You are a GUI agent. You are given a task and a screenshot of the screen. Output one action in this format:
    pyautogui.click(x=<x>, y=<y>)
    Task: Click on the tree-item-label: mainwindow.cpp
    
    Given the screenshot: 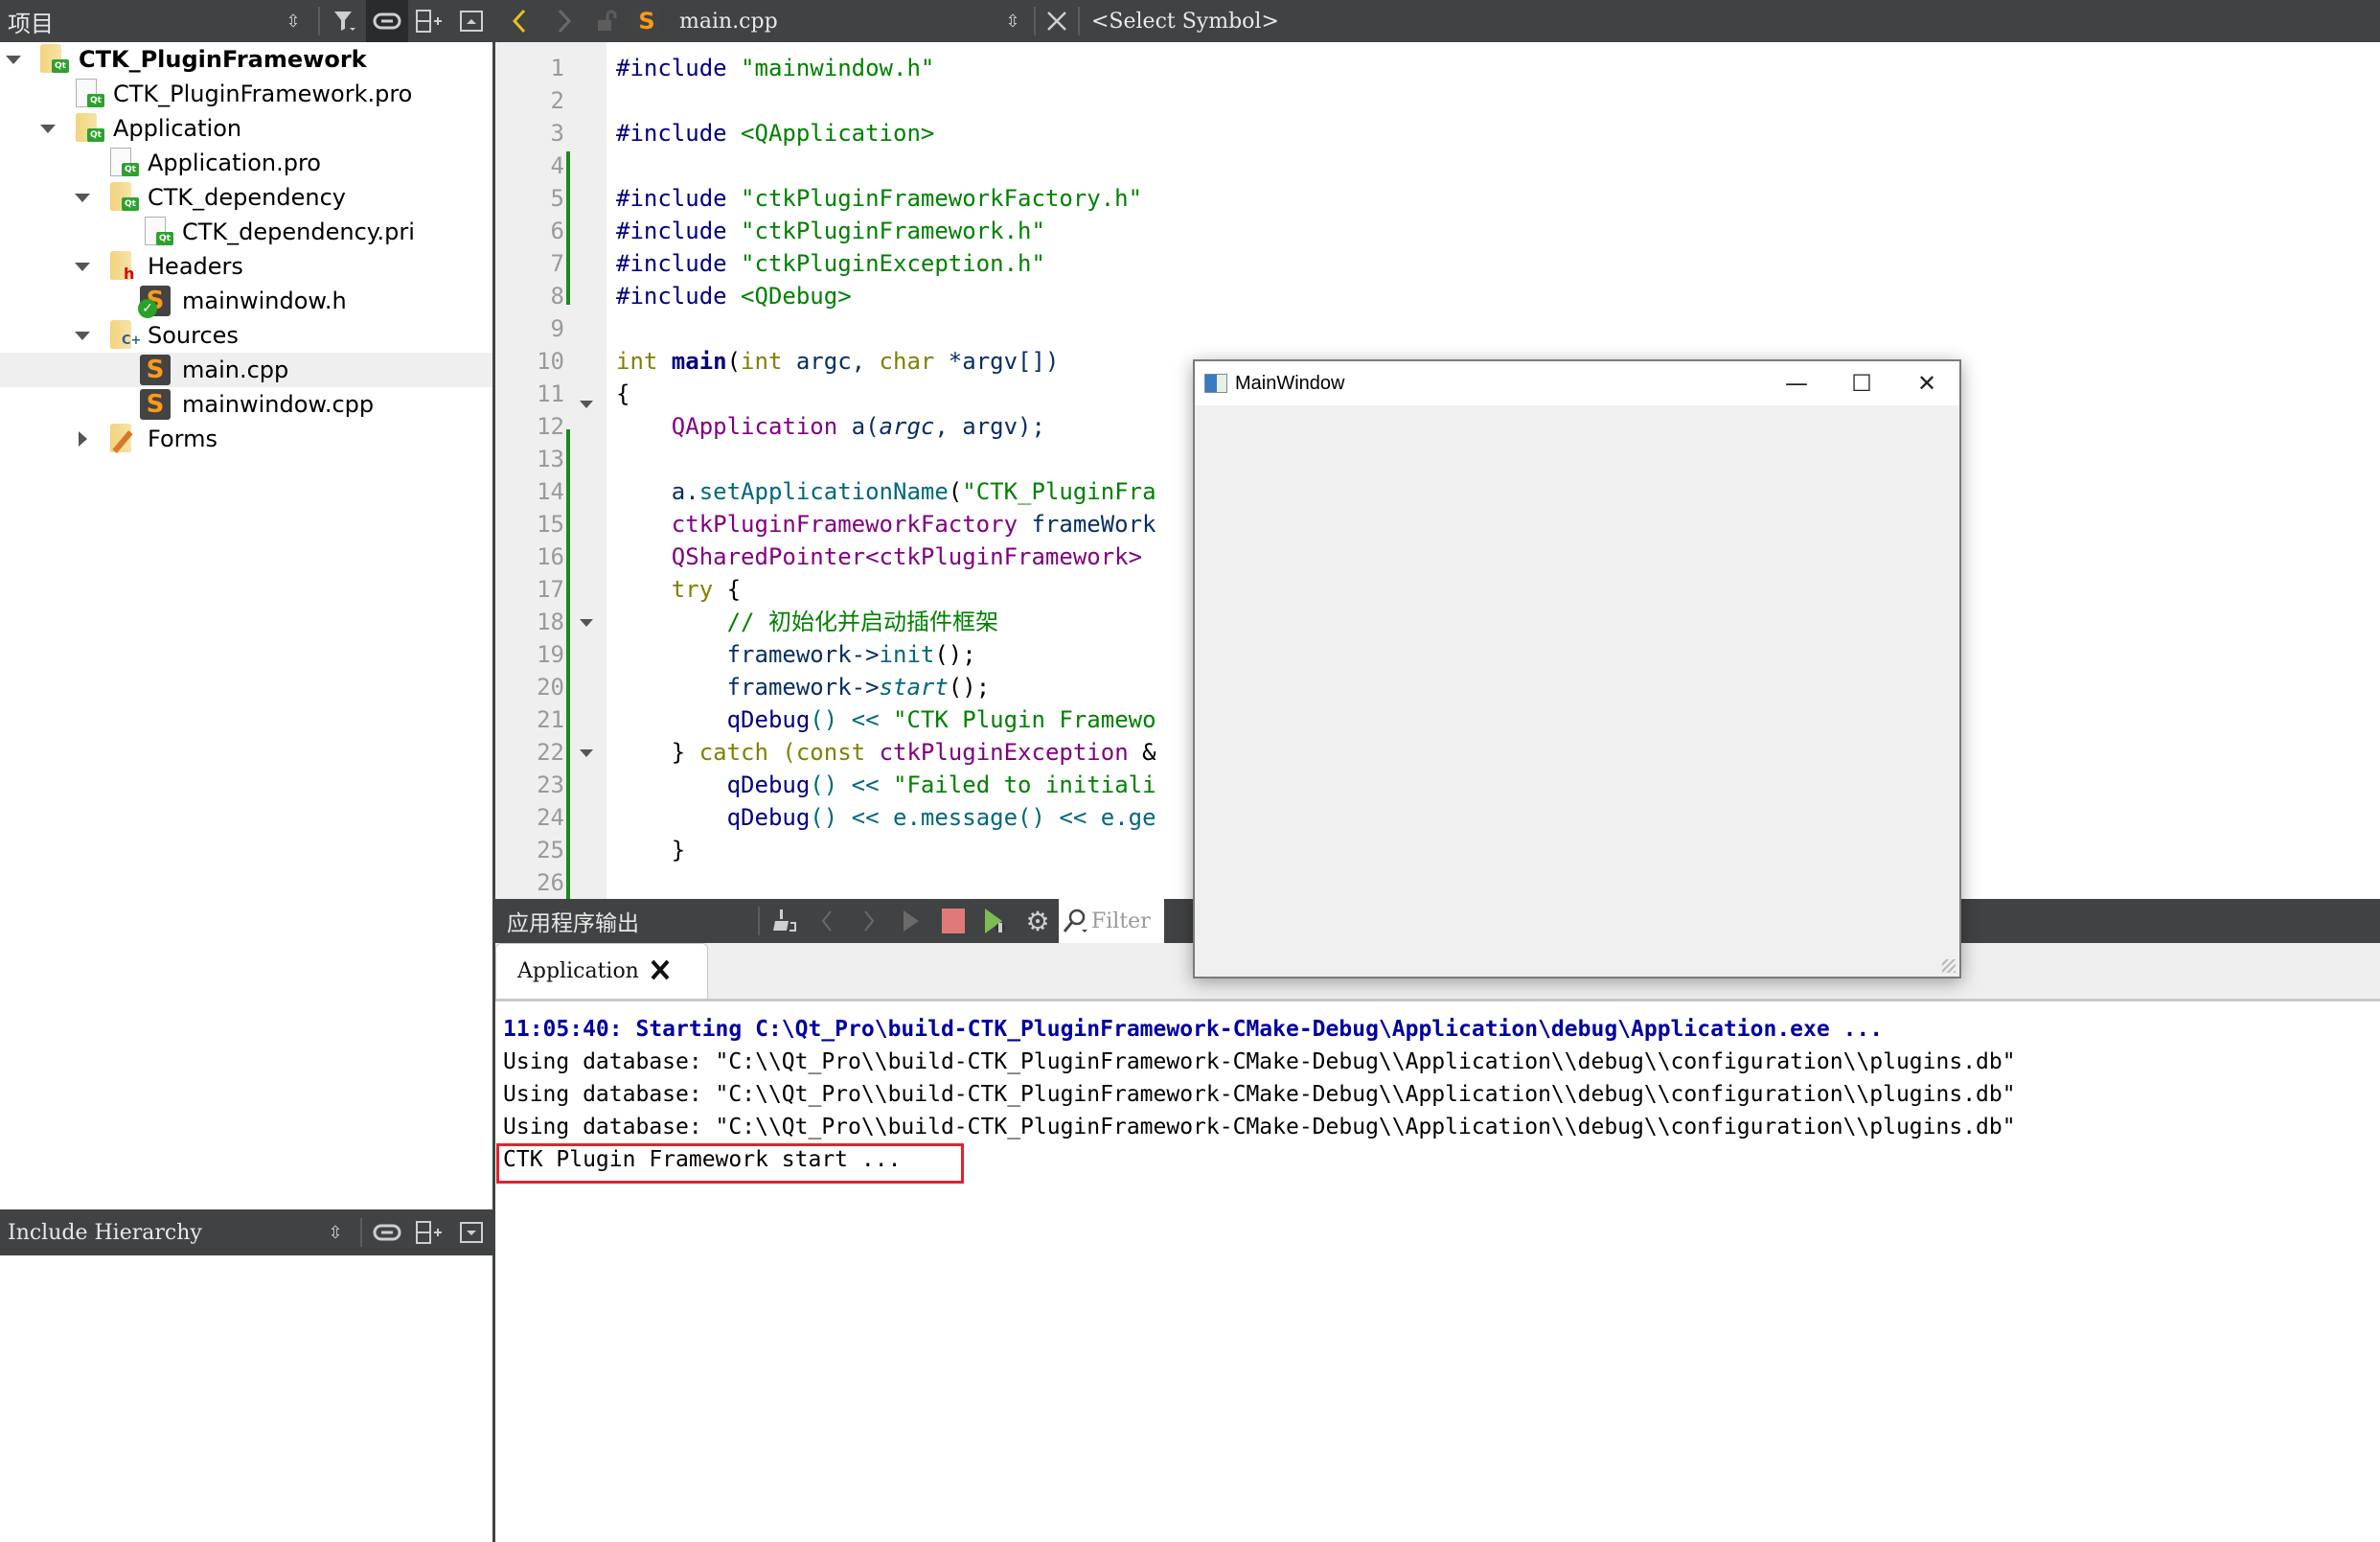 What is the action you would take?
    pyautogui.click(x=279, y=404)
    